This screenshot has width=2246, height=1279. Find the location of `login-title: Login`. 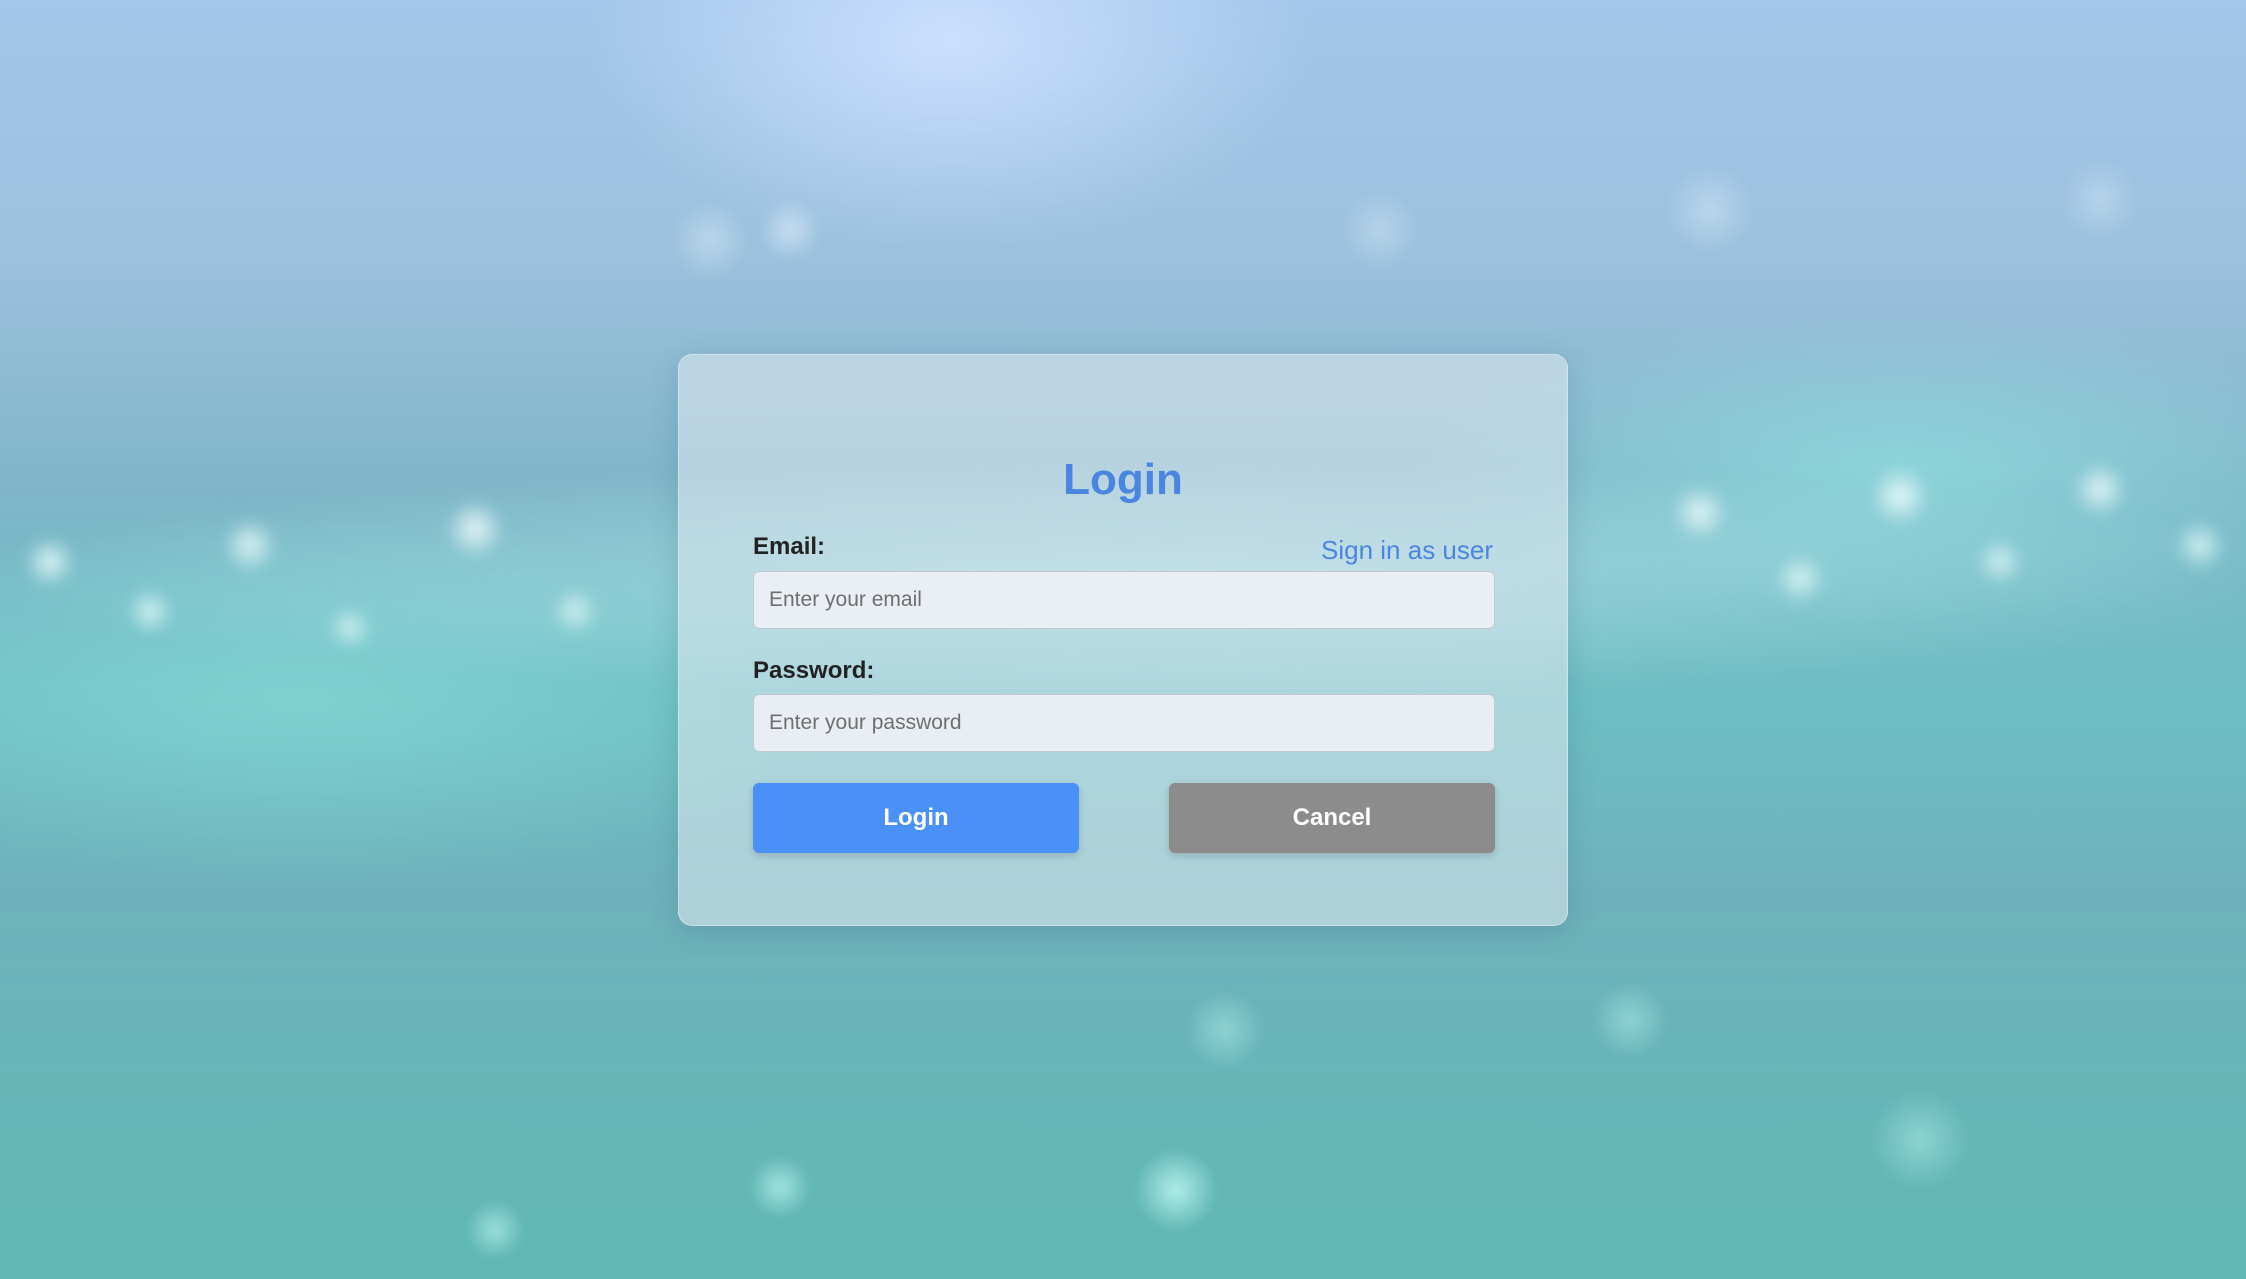

login-title: Login is located at coordinates (1123, 479).